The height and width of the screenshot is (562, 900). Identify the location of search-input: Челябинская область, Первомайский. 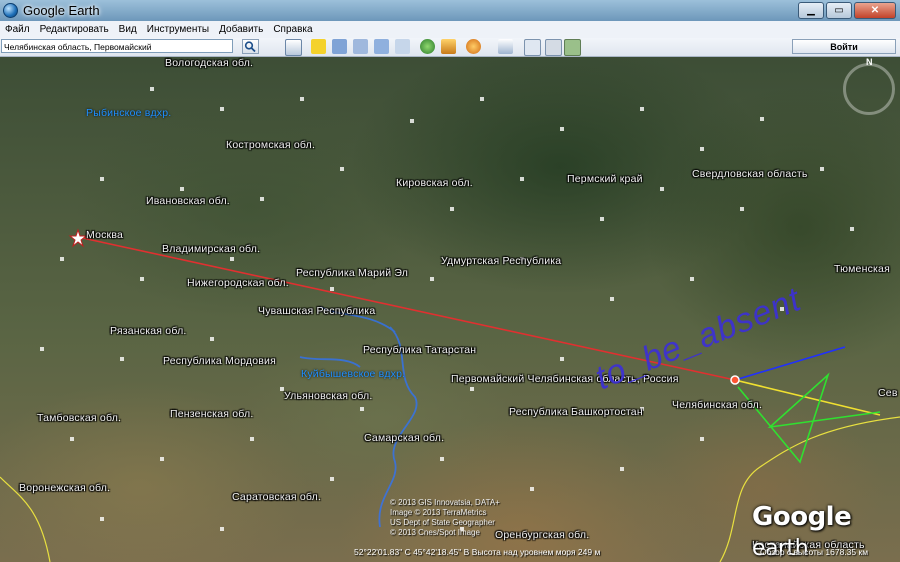
(117, 46).